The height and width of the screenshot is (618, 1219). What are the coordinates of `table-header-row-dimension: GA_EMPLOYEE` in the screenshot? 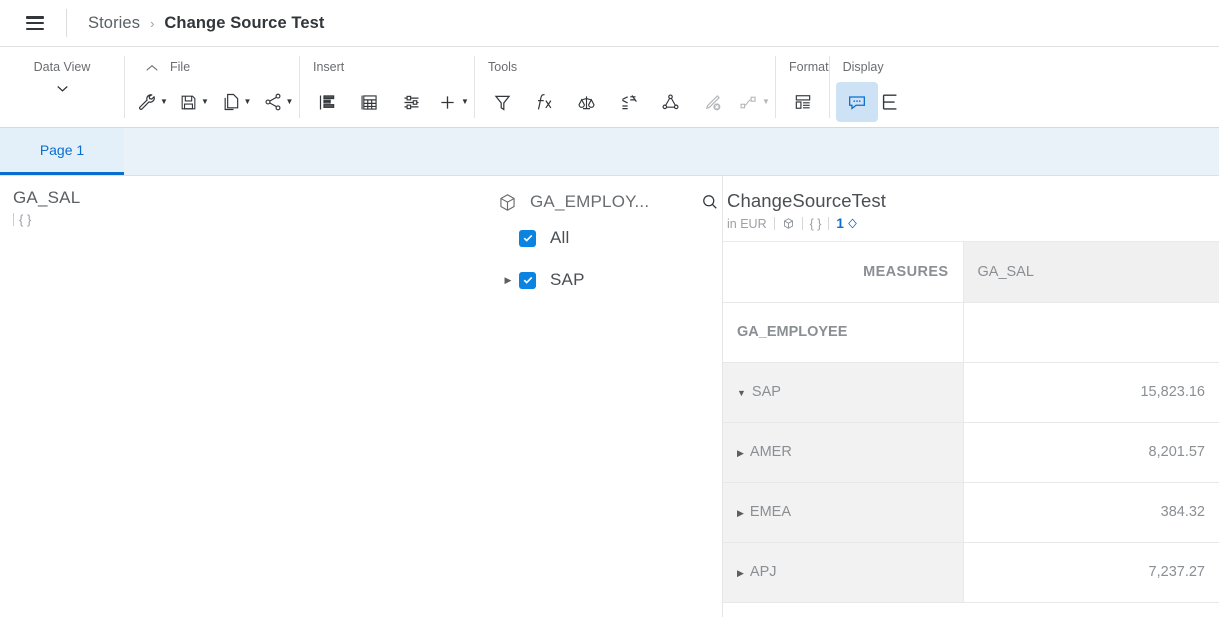 It's located at (971, 332).